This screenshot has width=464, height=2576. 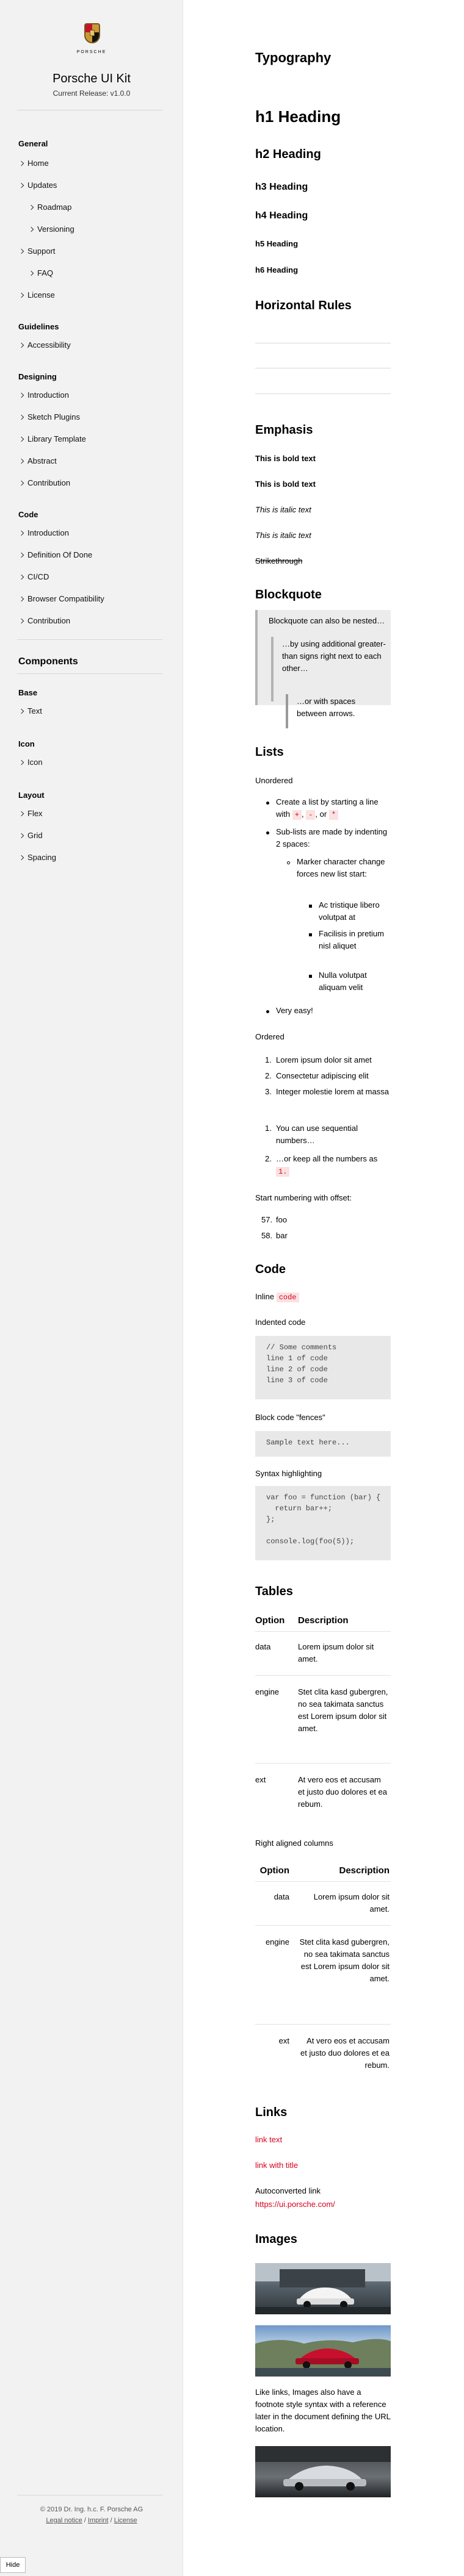 I want to click on link-text: link text, so click(x=268, y=2139).